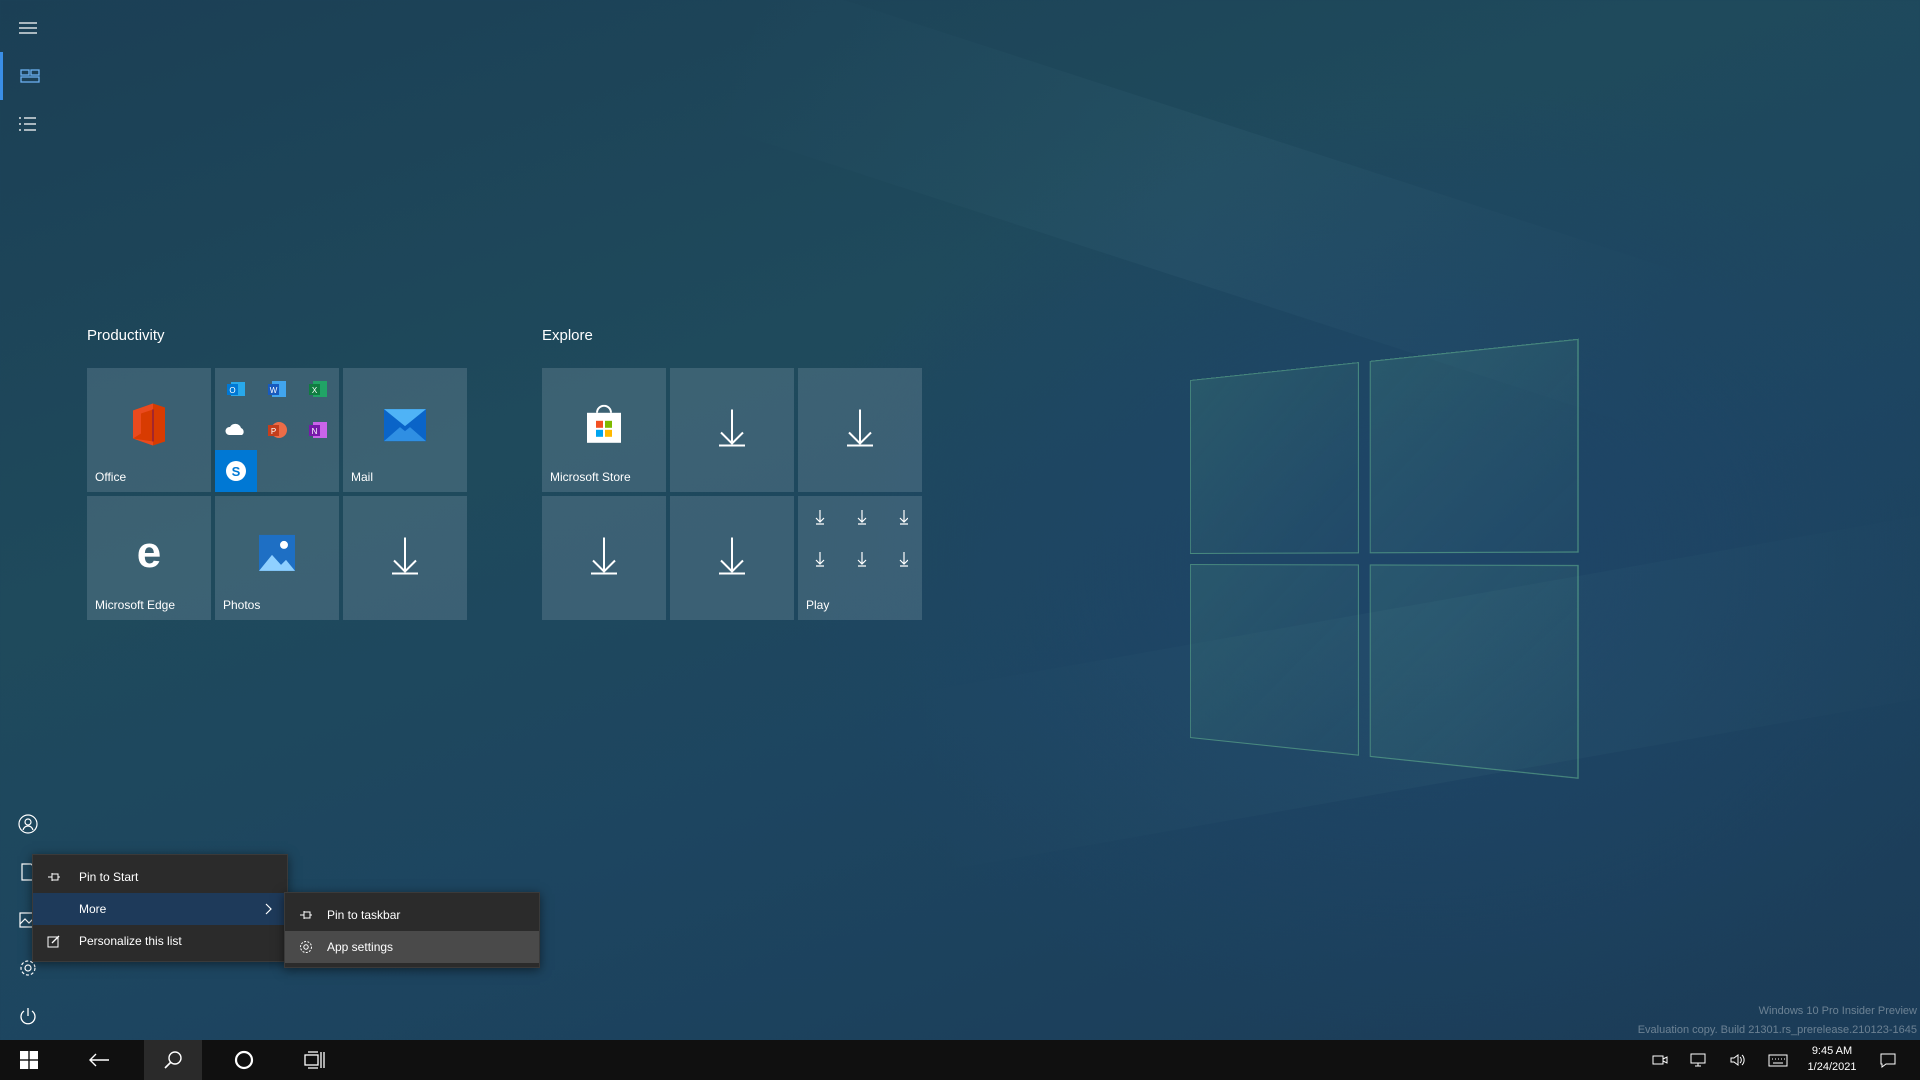 The width and height of the screenshot is (1920, 1080). Describe the element at coordinates (306, 947) in the screenshot. I see `gear-icon` at that location.